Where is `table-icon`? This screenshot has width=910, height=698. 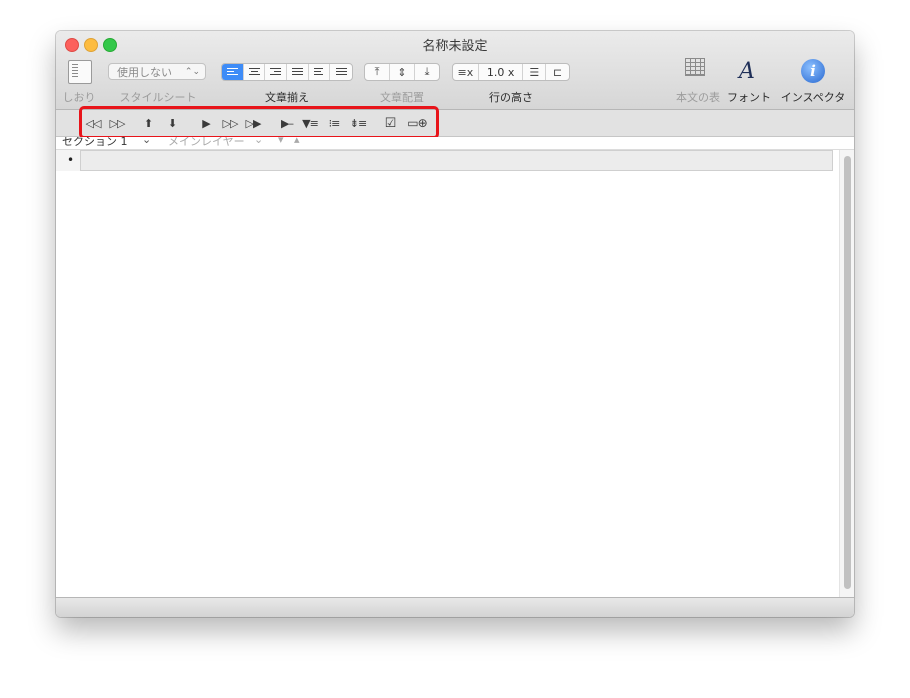
table-icon is located at coordinates (695, 67).